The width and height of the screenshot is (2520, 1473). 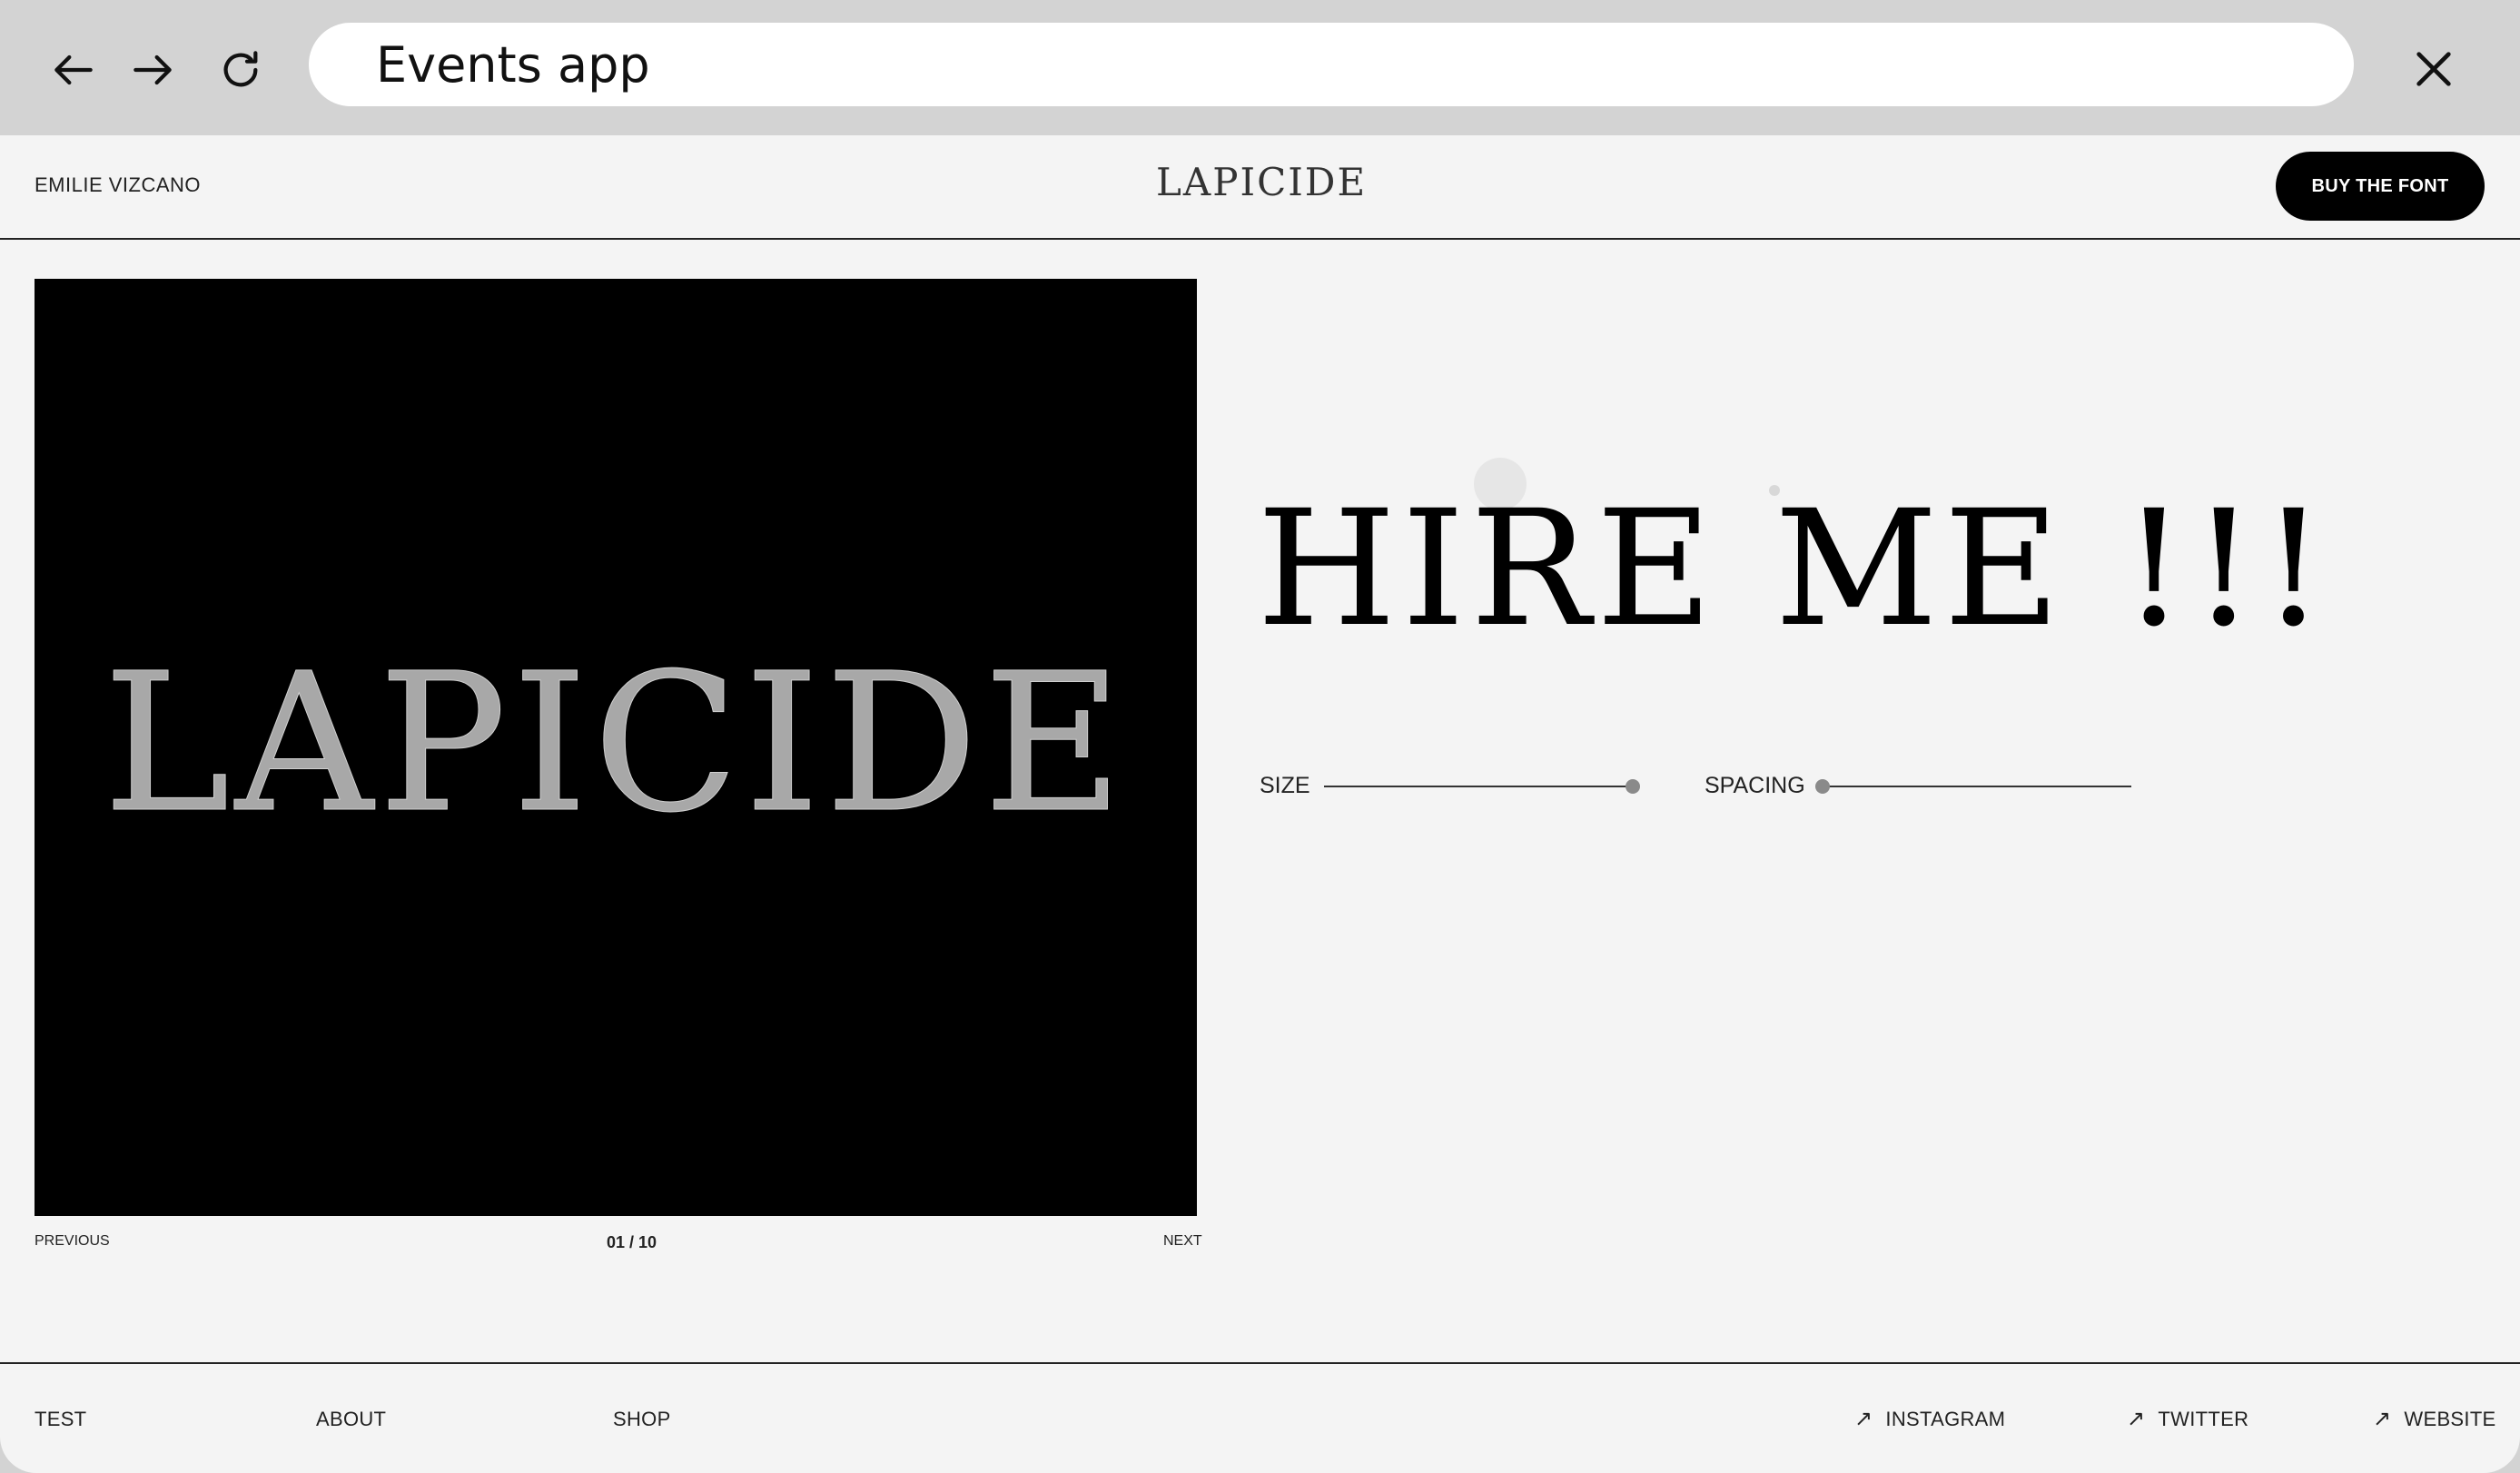 I want to click on close-icon, so click(x=2433, y=69).